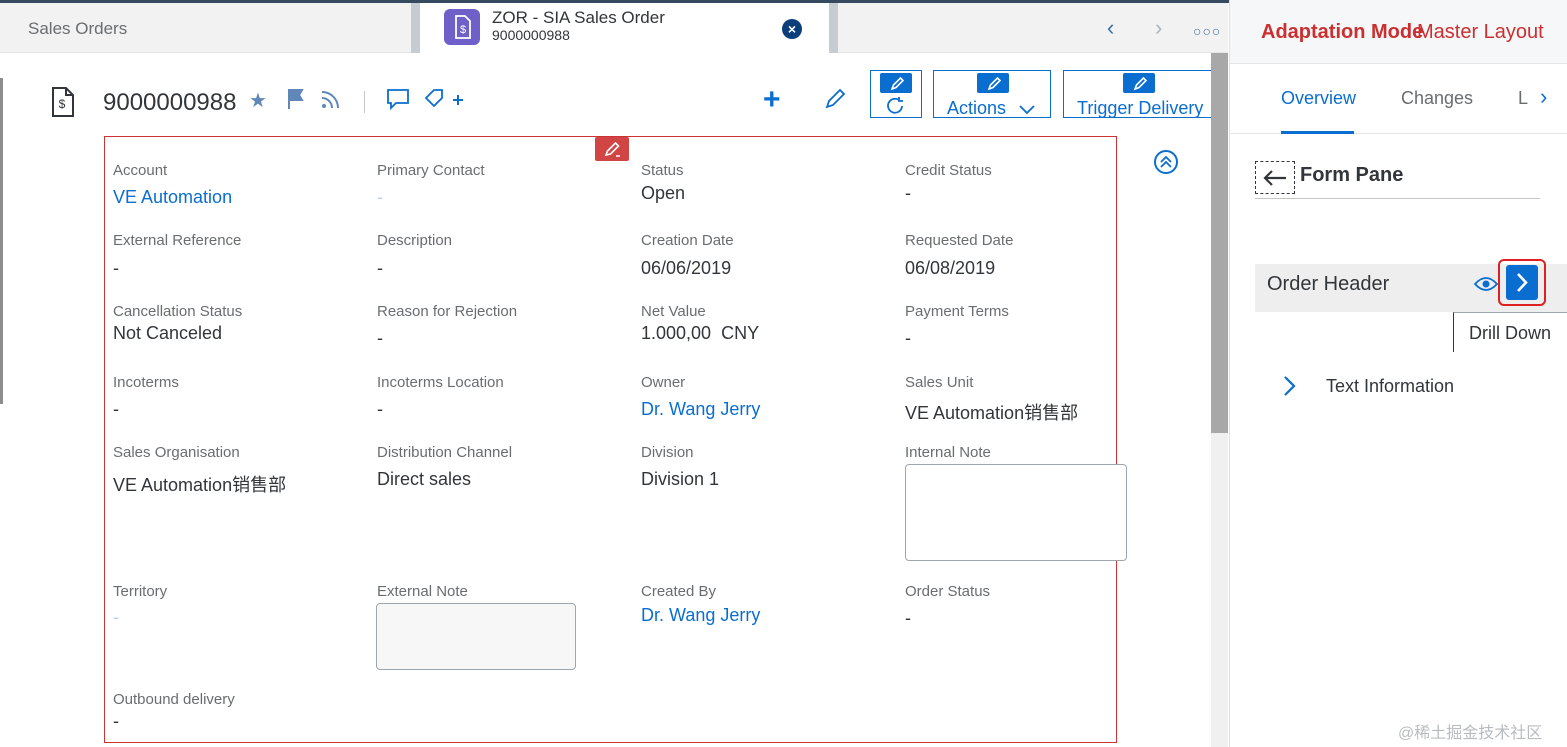 This screenshot has height=747, width=1567. I want to click on expand-chevron-icon, so click(1290, 389).